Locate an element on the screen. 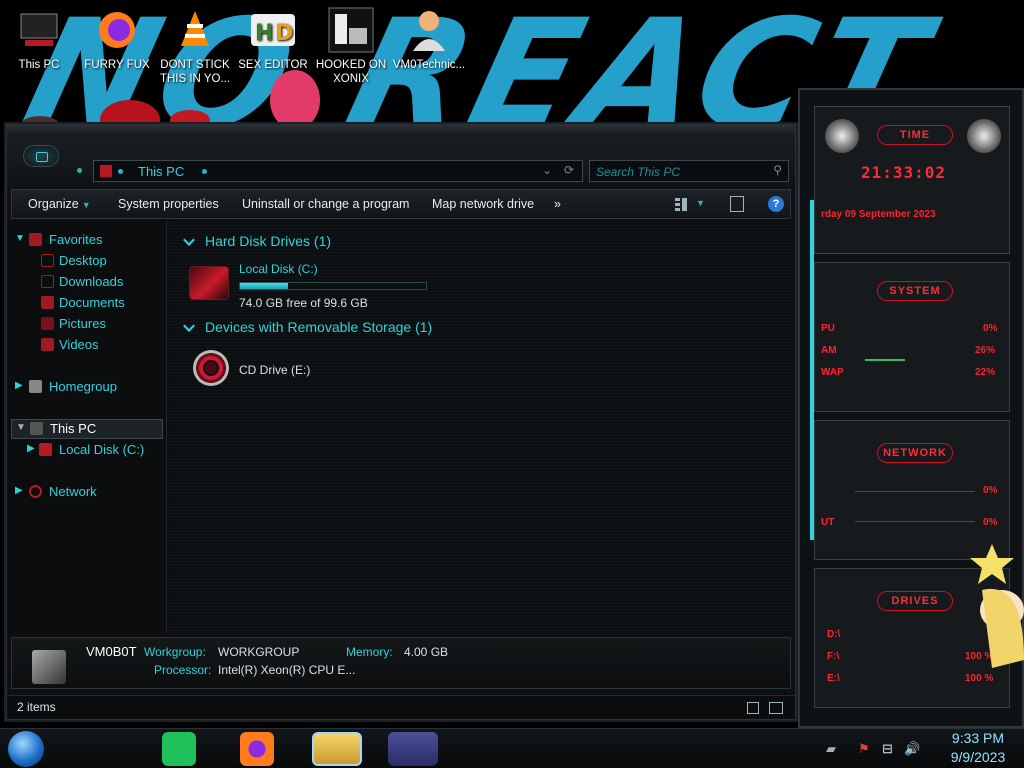  search-icon: ⚲ is located at coordinates (777, 170).